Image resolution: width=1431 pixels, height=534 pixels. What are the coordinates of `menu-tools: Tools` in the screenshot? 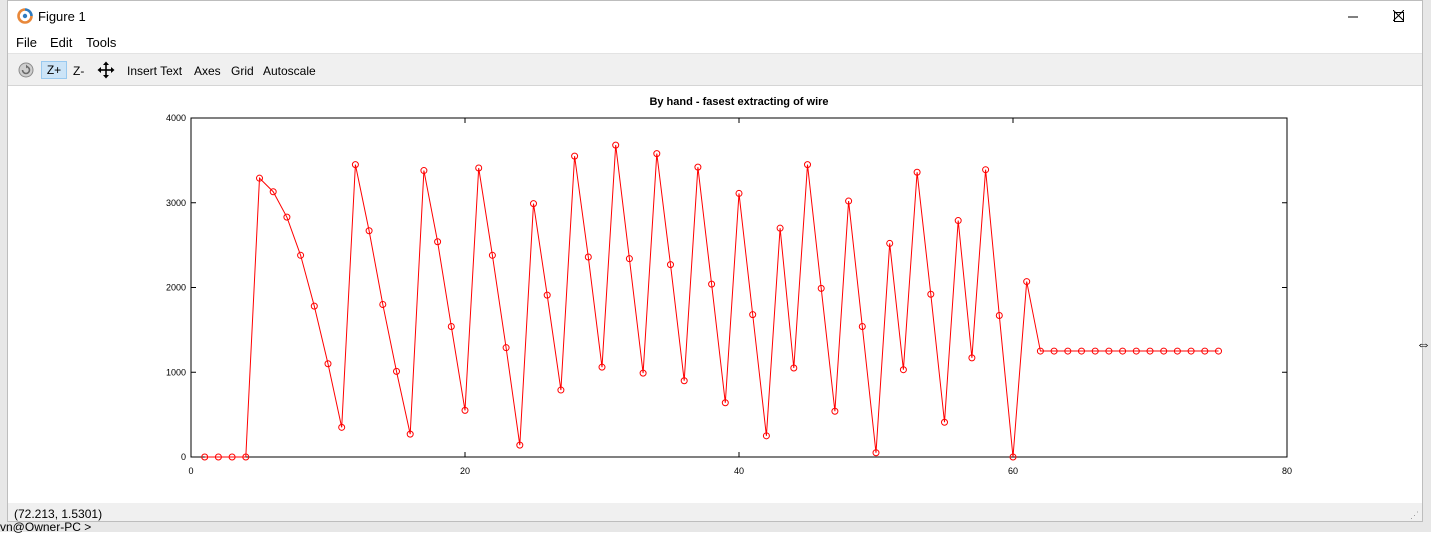 It's located at (101, 42).